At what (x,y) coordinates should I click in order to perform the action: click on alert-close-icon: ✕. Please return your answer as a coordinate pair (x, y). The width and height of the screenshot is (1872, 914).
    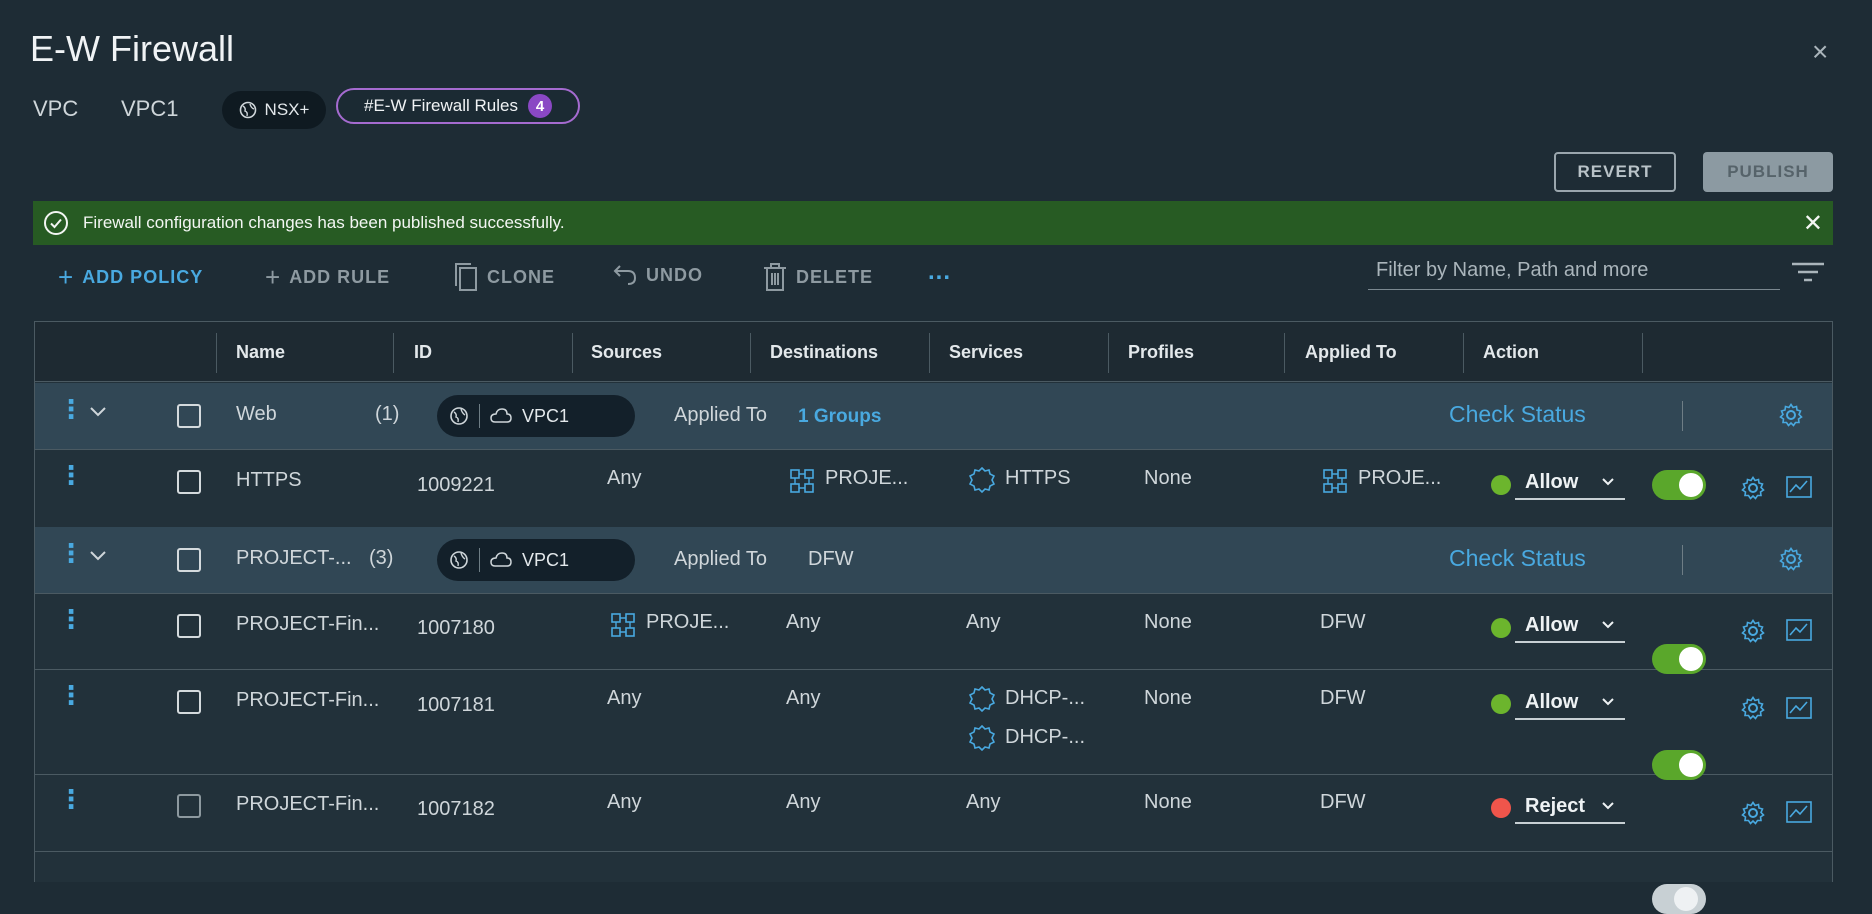
    Looking at the image, I should click on (1813, 223).